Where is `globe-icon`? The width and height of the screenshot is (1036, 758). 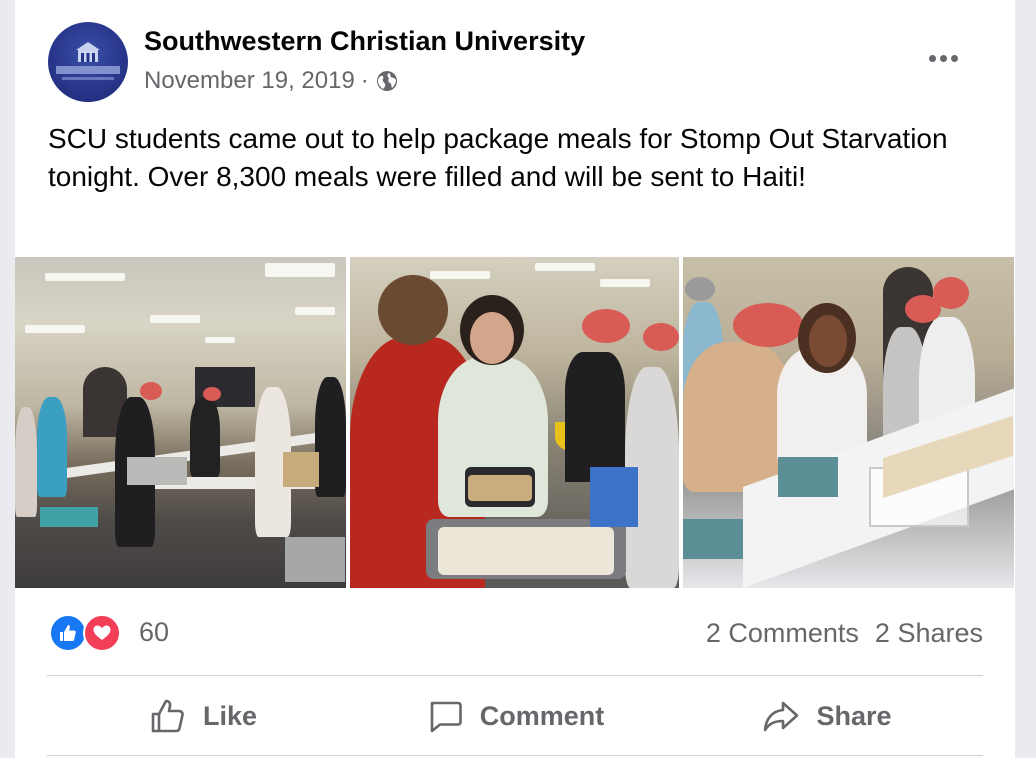 globe-icon is located at coordinates (387, 81).